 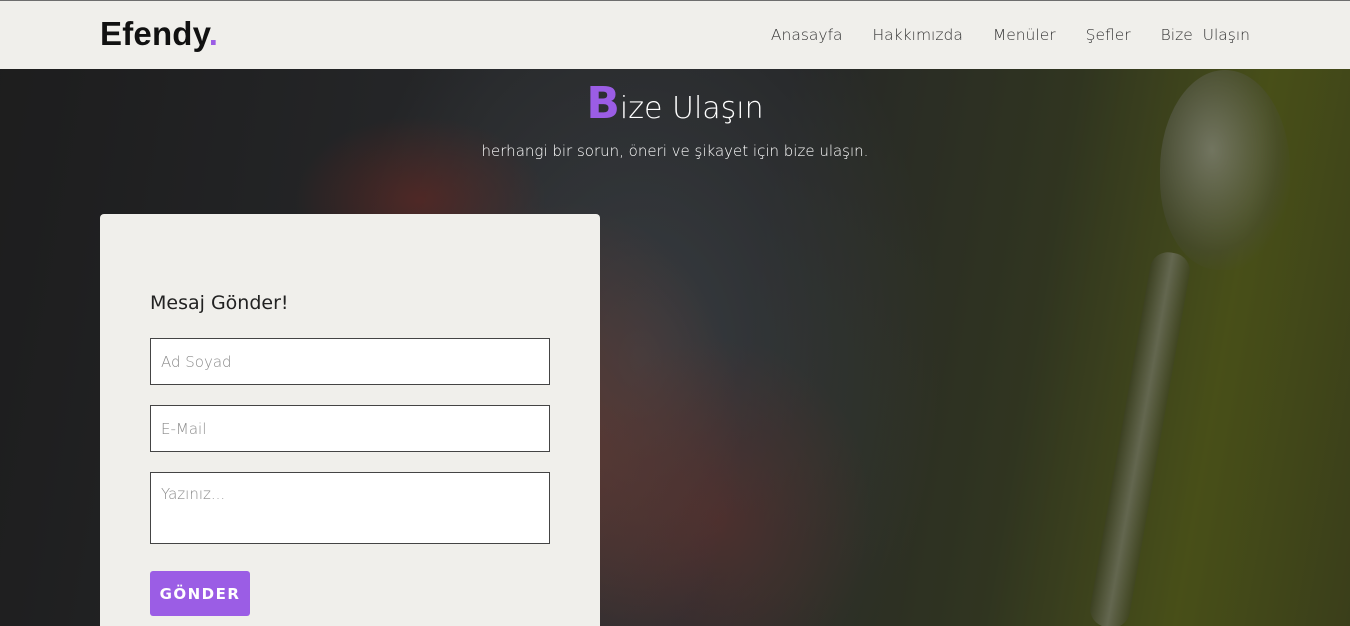 I want to click on email-field, so click(x=350, y=428).